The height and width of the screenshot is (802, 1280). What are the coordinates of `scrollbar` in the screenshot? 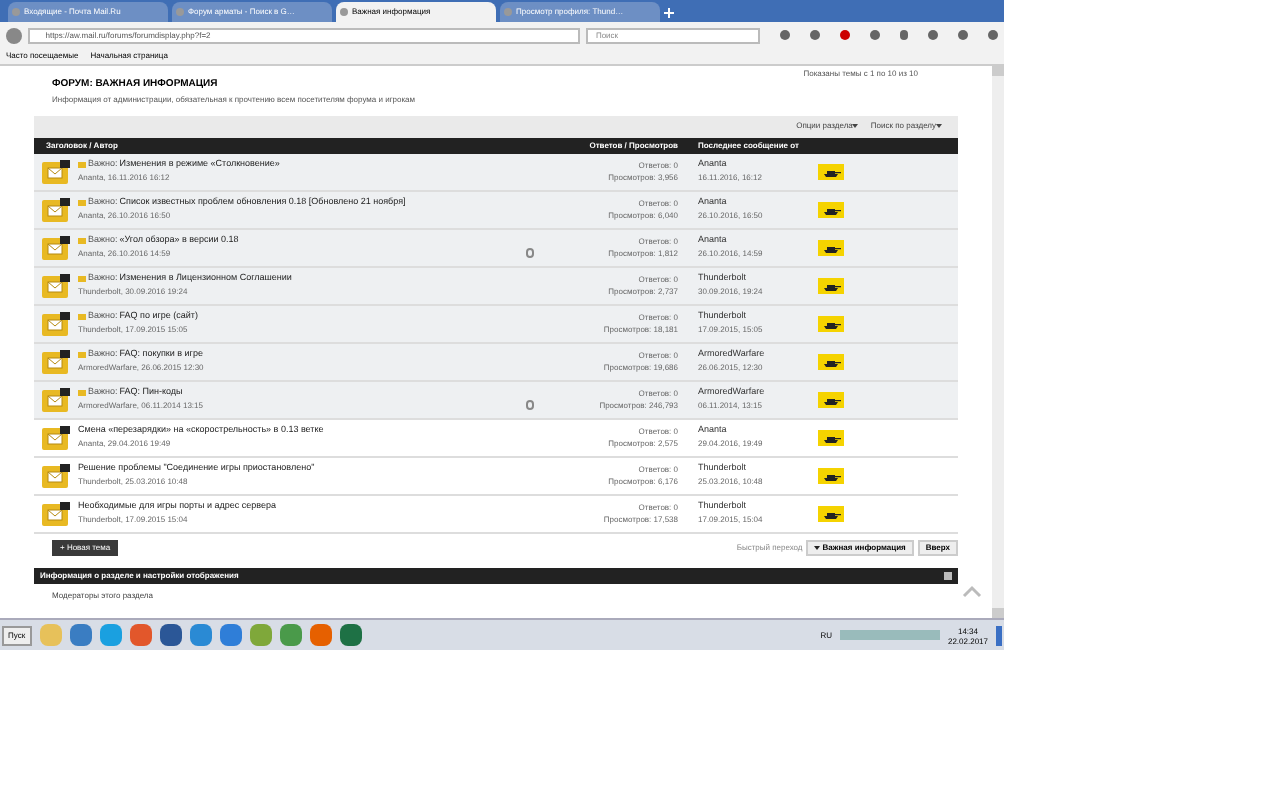 It's located at (998, 342).